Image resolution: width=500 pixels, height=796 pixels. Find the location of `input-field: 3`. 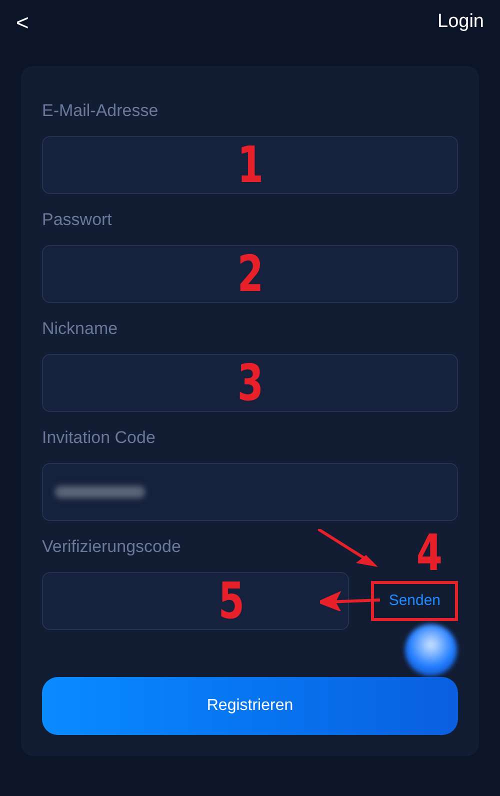

input-field: 3 is located at coordinates (250, 383).